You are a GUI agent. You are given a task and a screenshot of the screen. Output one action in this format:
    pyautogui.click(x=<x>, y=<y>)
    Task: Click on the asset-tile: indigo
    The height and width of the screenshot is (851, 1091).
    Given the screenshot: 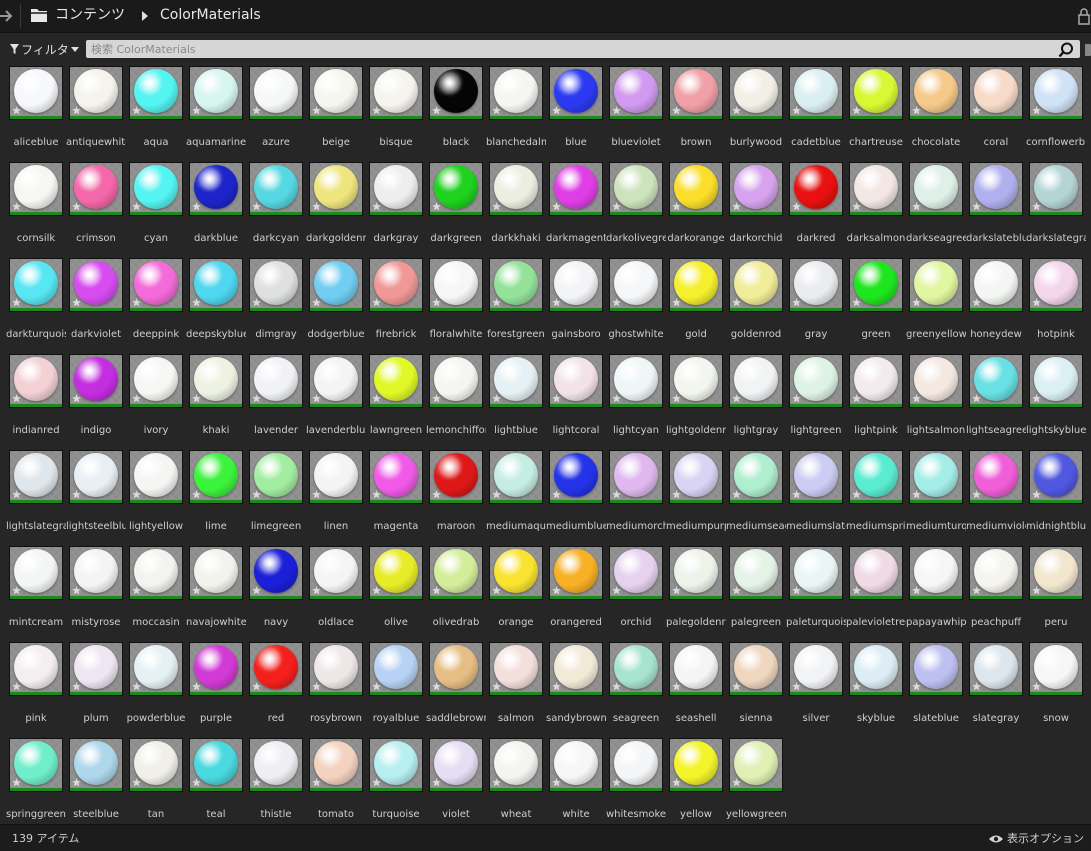 What is the action you would take?
    pyautogui.click(x=99, y=398)
    